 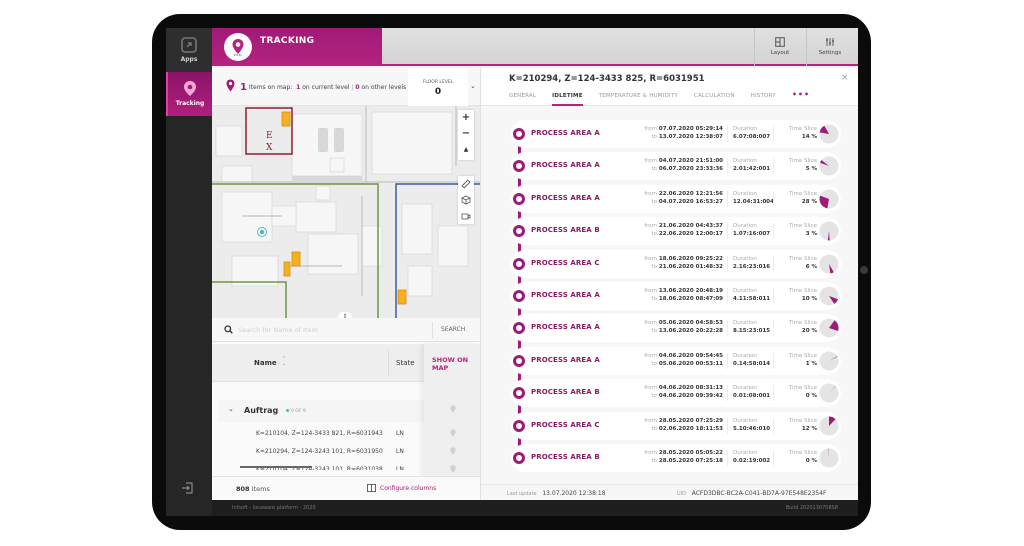 What do you see at coordinates (690, 420) in the screenshot?
I see `from-value: 28.05.2020 07:25:29` at bounding box center [690, 420].